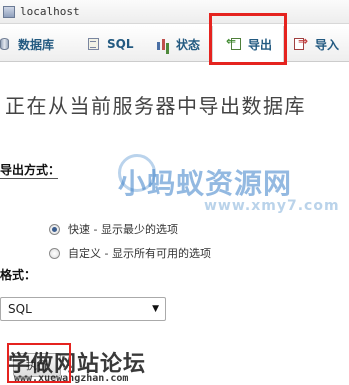  What do you see at coordinates (54, 253) in the screenshot?
I see `radio-custom` at bounding box center [54, 253].